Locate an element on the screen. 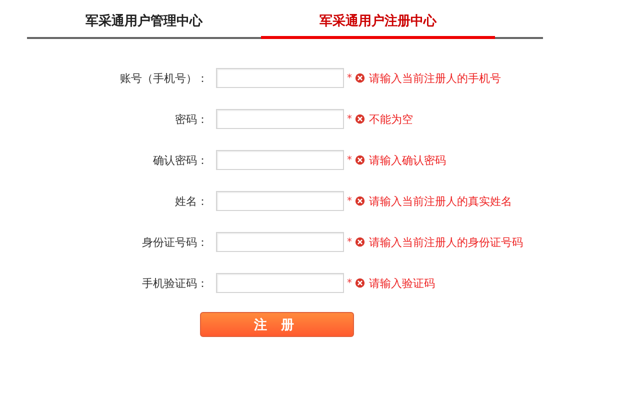 Image resolution: width=637 pixels, height=406 pixels. error-message: 请输入当前注册人的身份证号码 is located at coordinates (446, 242).